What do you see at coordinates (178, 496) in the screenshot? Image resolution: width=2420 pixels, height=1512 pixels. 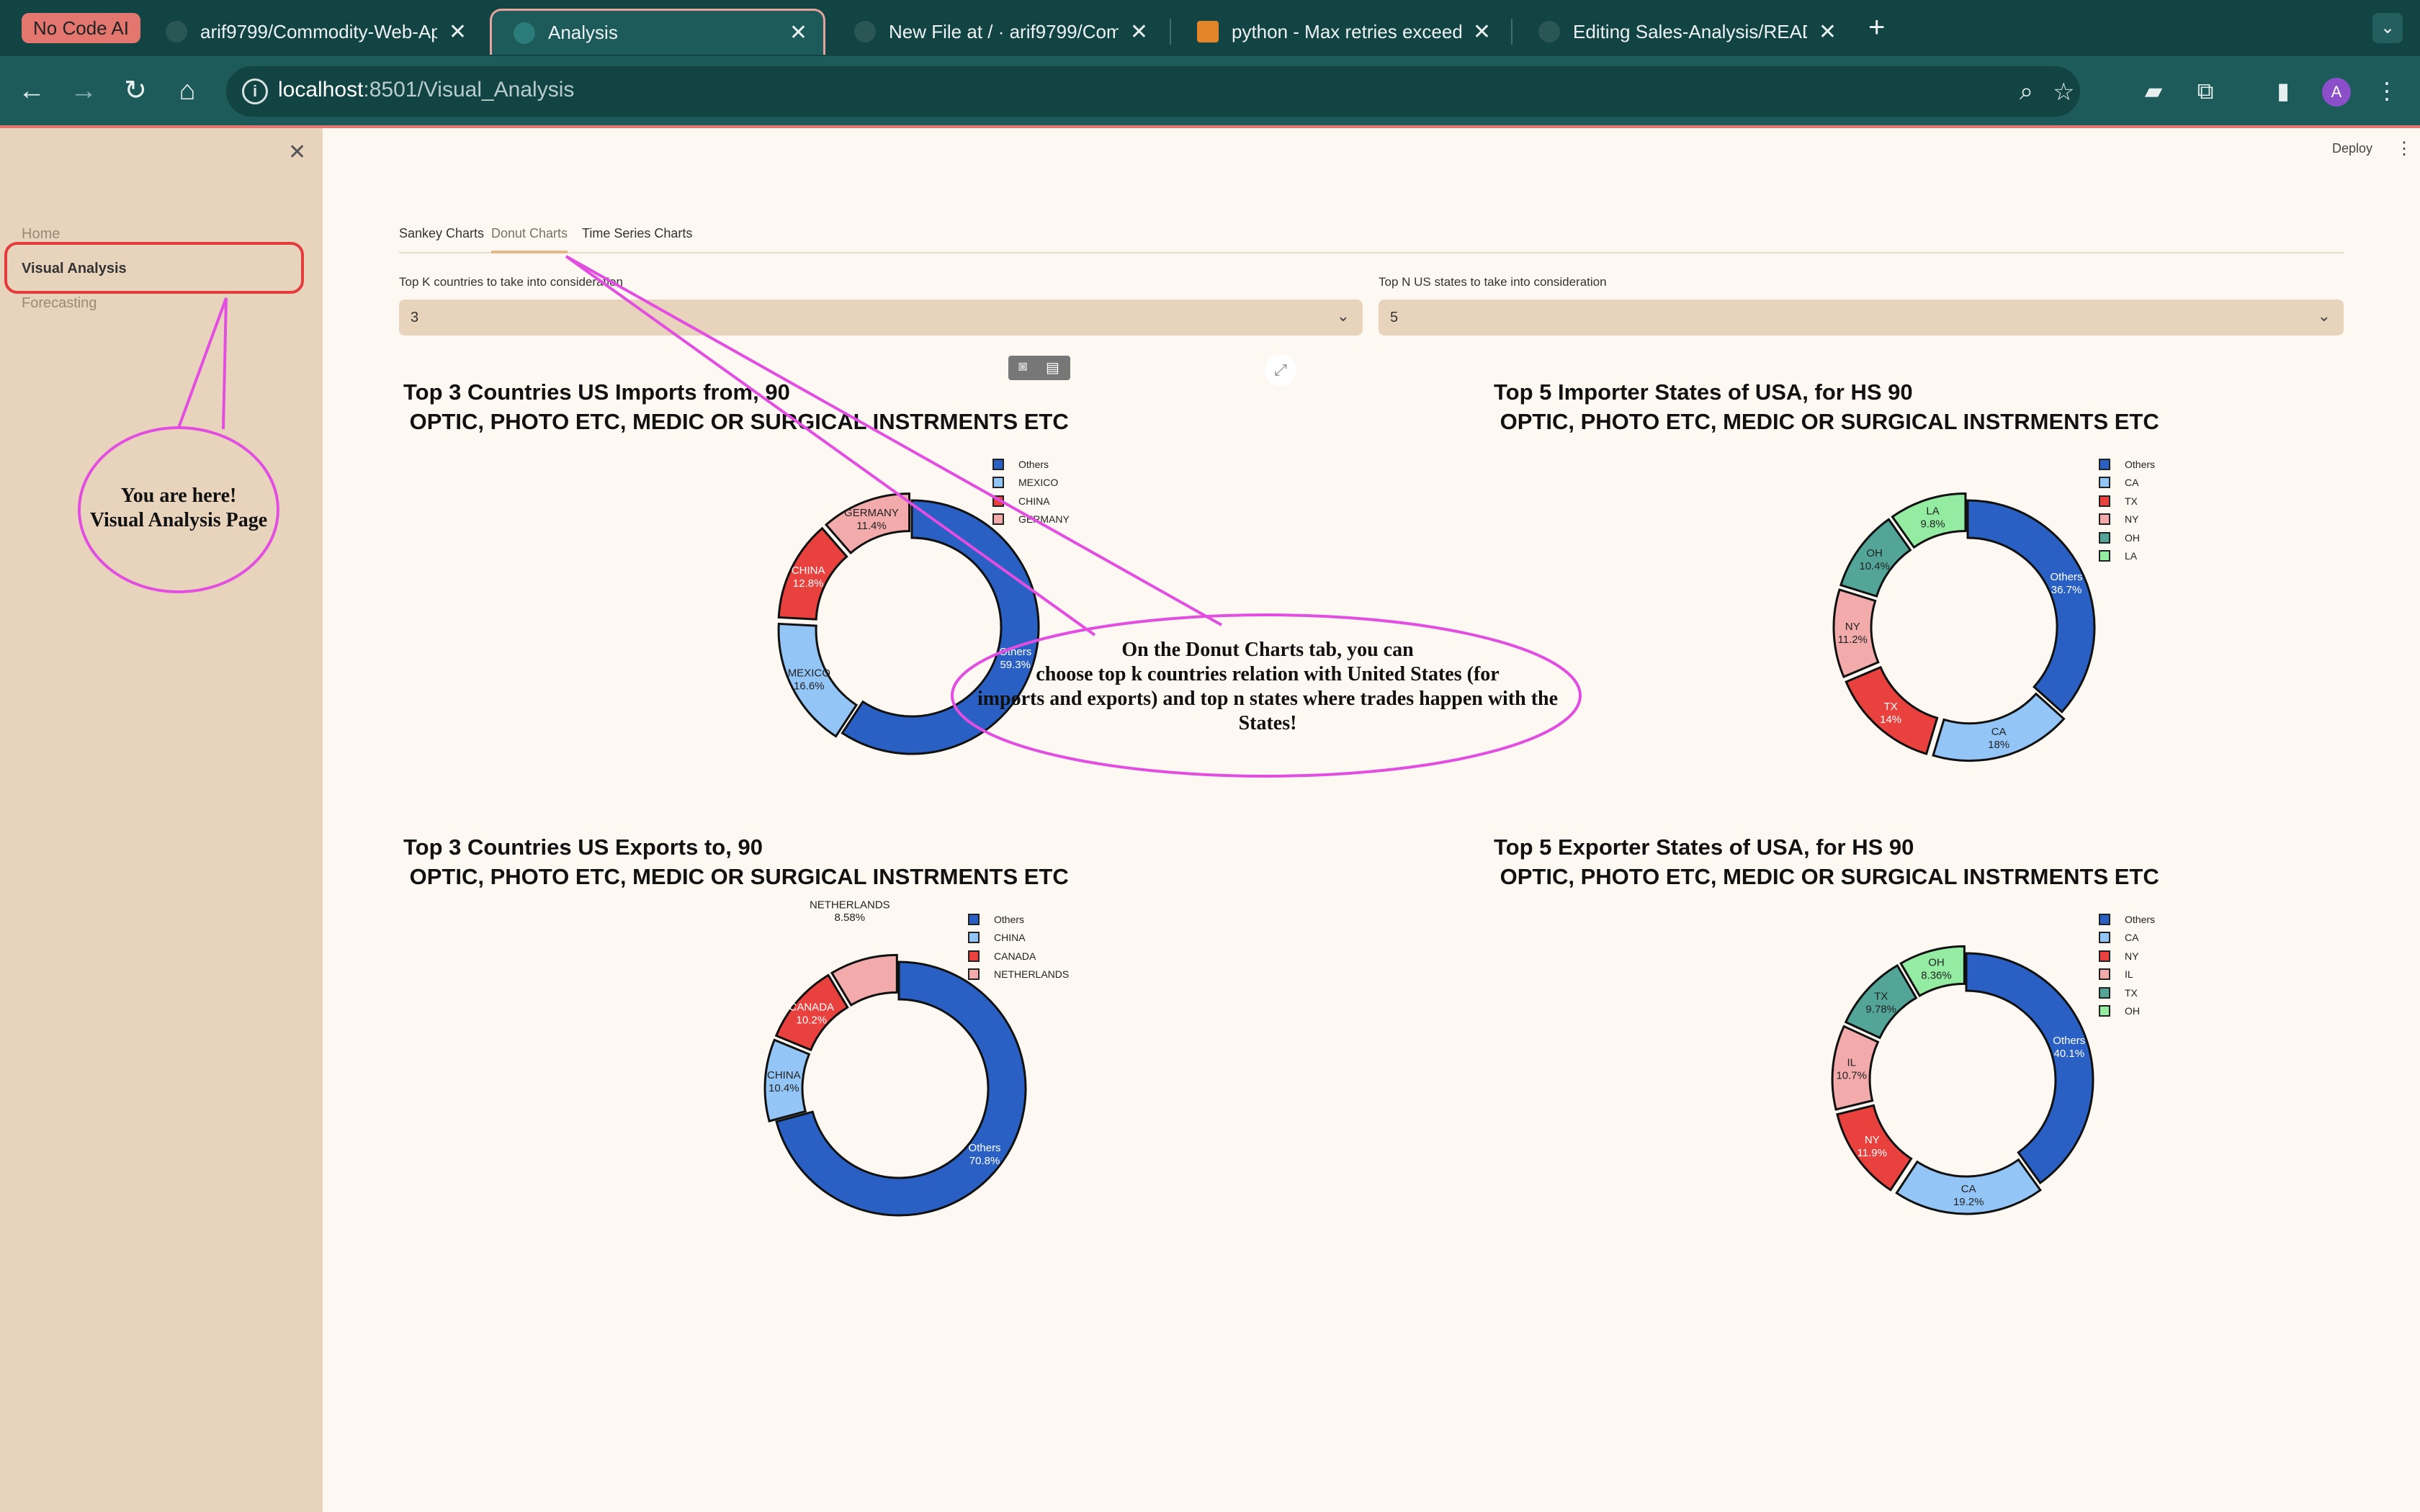 I see `callout-line: You are here!` at bounding box center [178, 496].